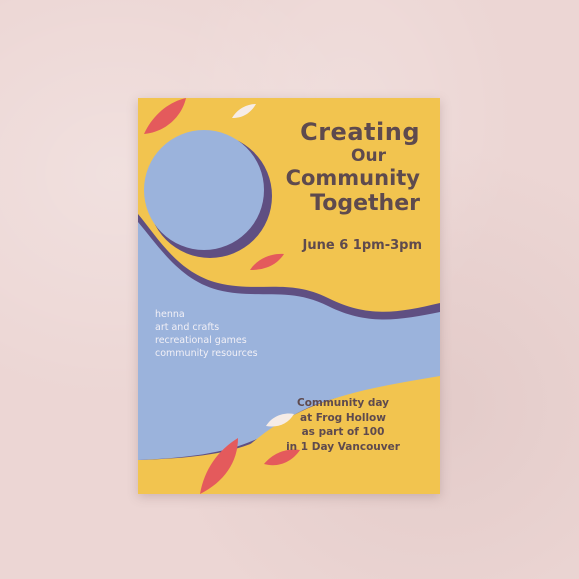 This screenshot has width=579, height=579. Describe the element at coordinates (368, 156) in the screenshot. I see `title-line-2: Our` at that location.